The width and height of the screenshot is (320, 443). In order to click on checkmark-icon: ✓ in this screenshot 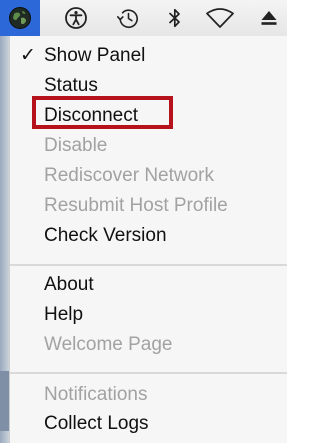, I will do `click(28, 55)`.